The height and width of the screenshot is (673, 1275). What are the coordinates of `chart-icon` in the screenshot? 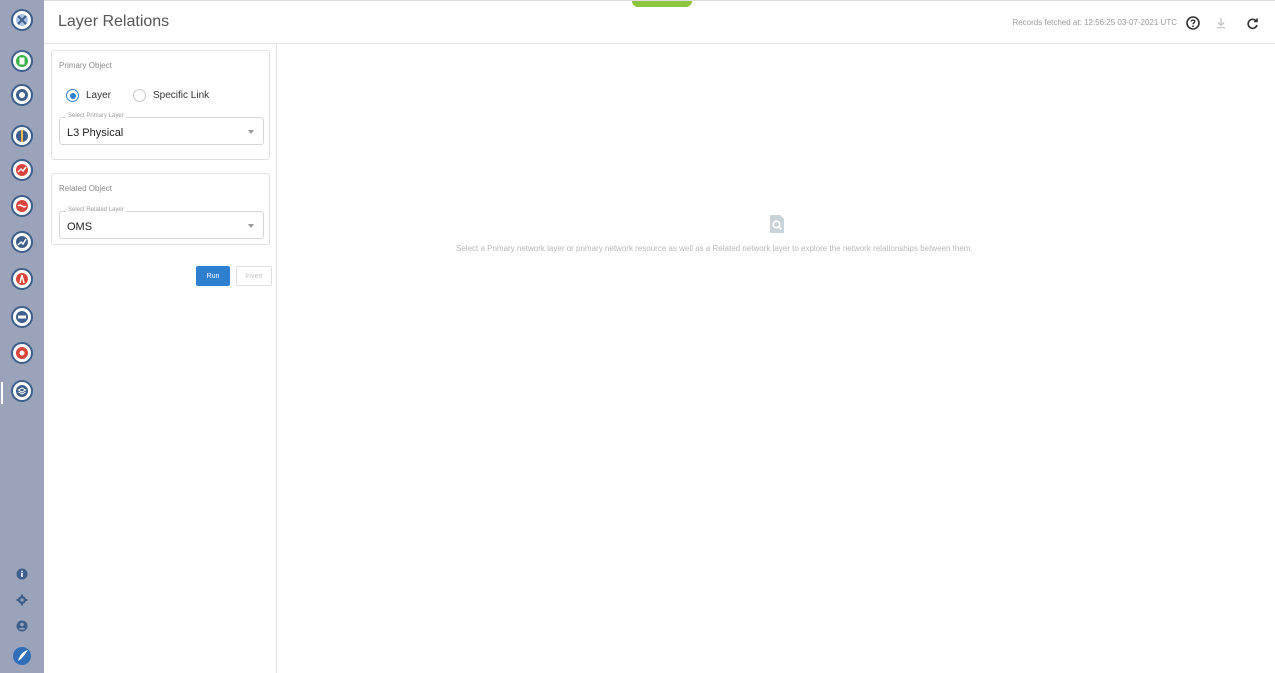 It's located at (22, 170).